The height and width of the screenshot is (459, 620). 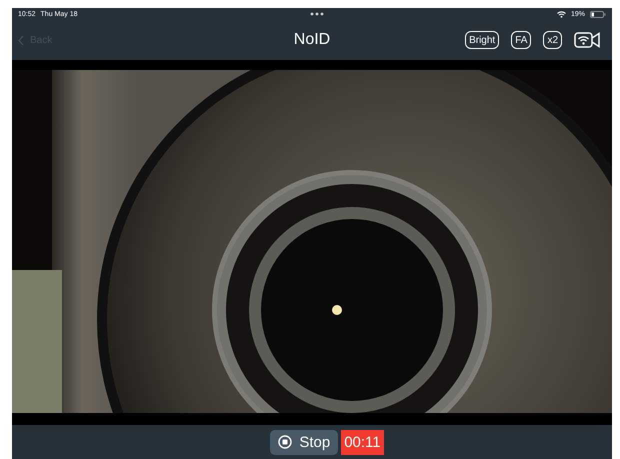 I want to click on battery-icon, so click(x=598, y=14).